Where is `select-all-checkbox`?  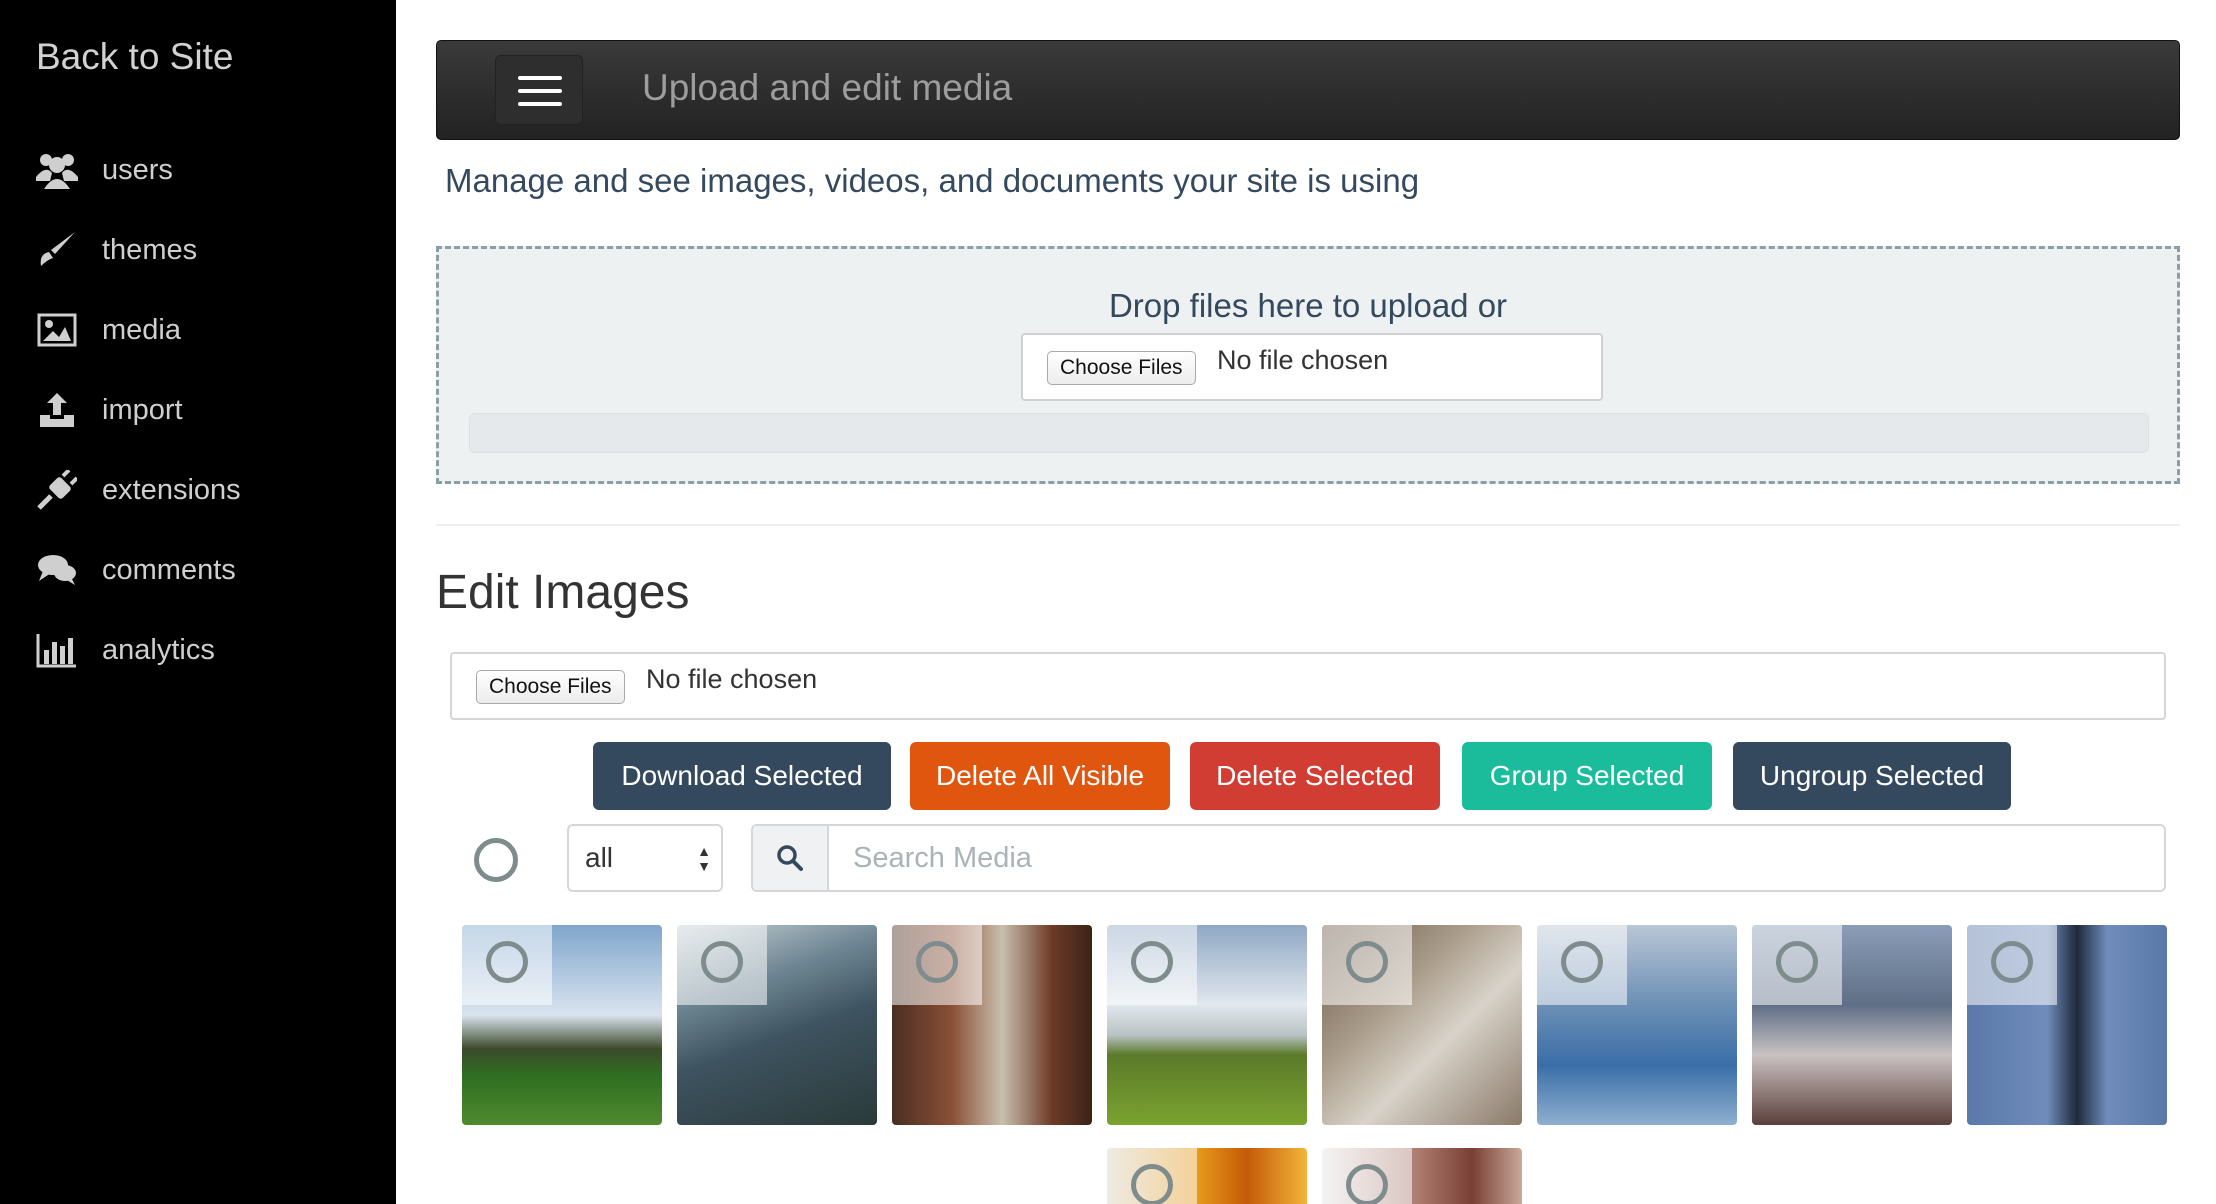
select-all-checkbox is located at coordinates (496, 860).